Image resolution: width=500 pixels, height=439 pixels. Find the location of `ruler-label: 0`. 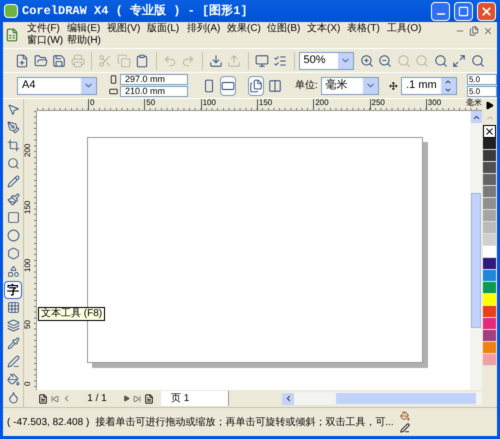

ruler-label: 0 is located at coordinates (91, 104).